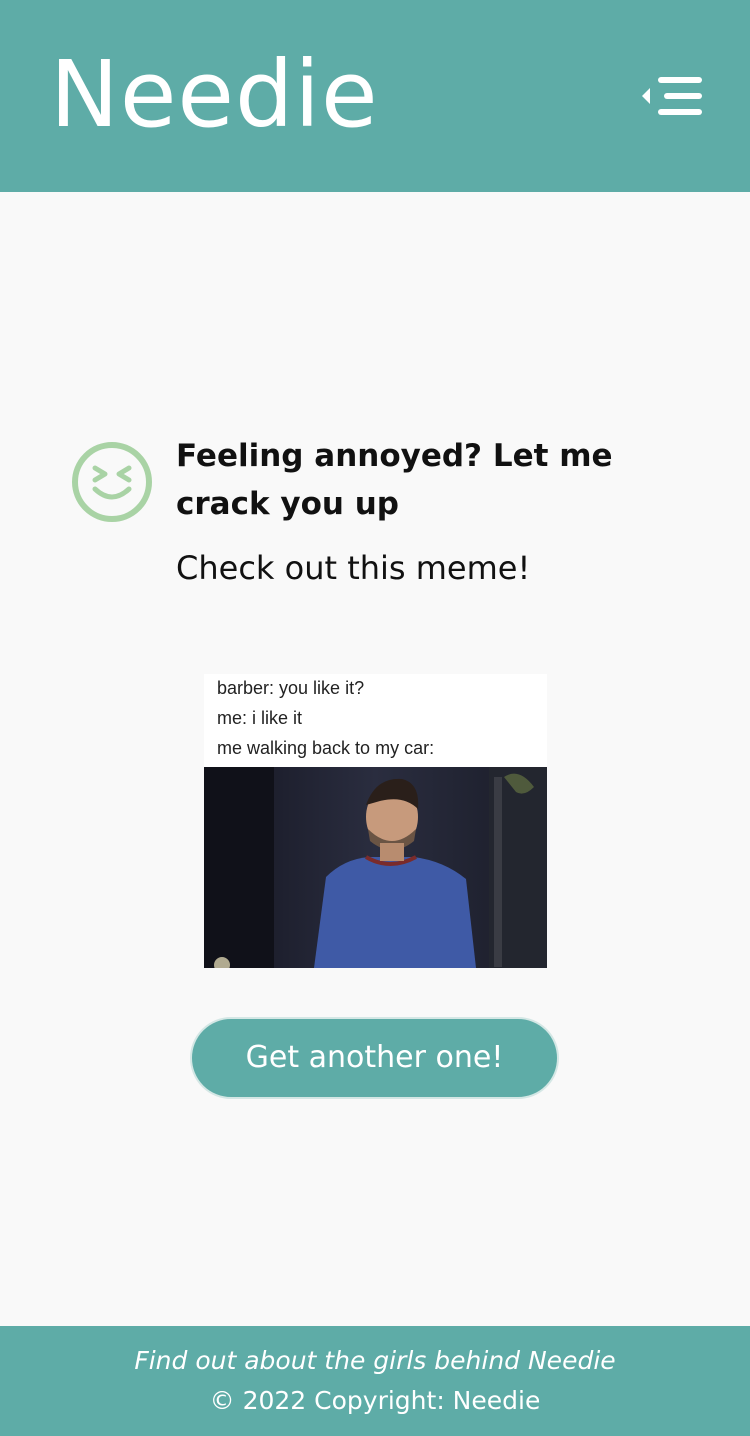 The width and height of the screenshot is (750, 1436). Describe the element at coordinates (291, 688) in the screenshot. I see `meme-caption-line: barber: you like it?` at that location.